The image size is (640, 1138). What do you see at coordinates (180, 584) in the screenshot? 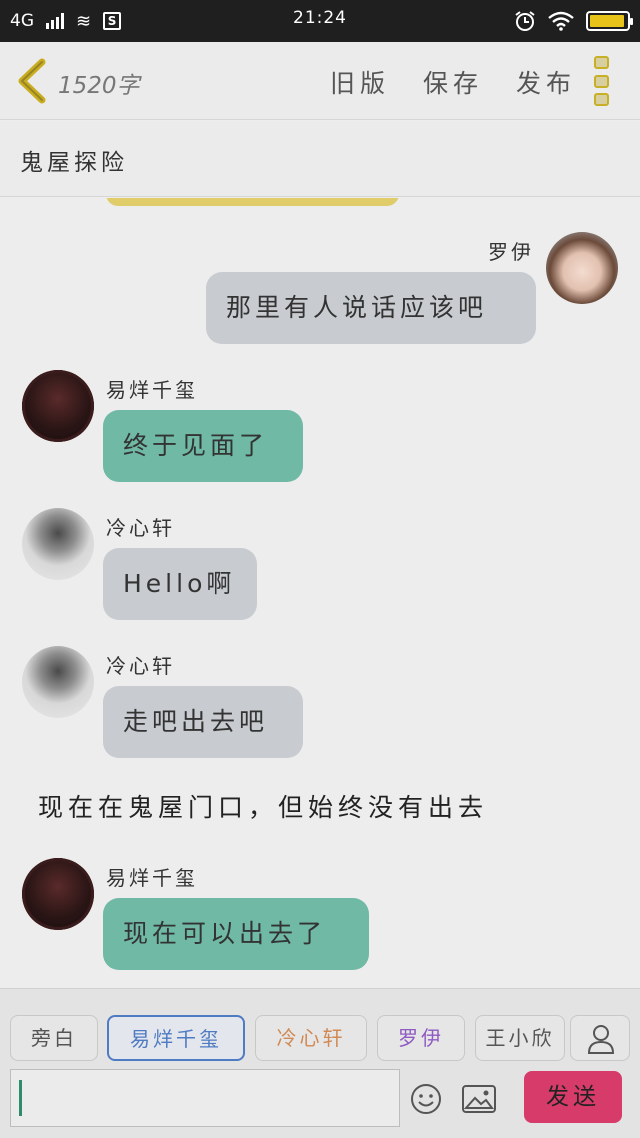
I see `message-bubble: Hello啊` at bounding box center [180, 584].